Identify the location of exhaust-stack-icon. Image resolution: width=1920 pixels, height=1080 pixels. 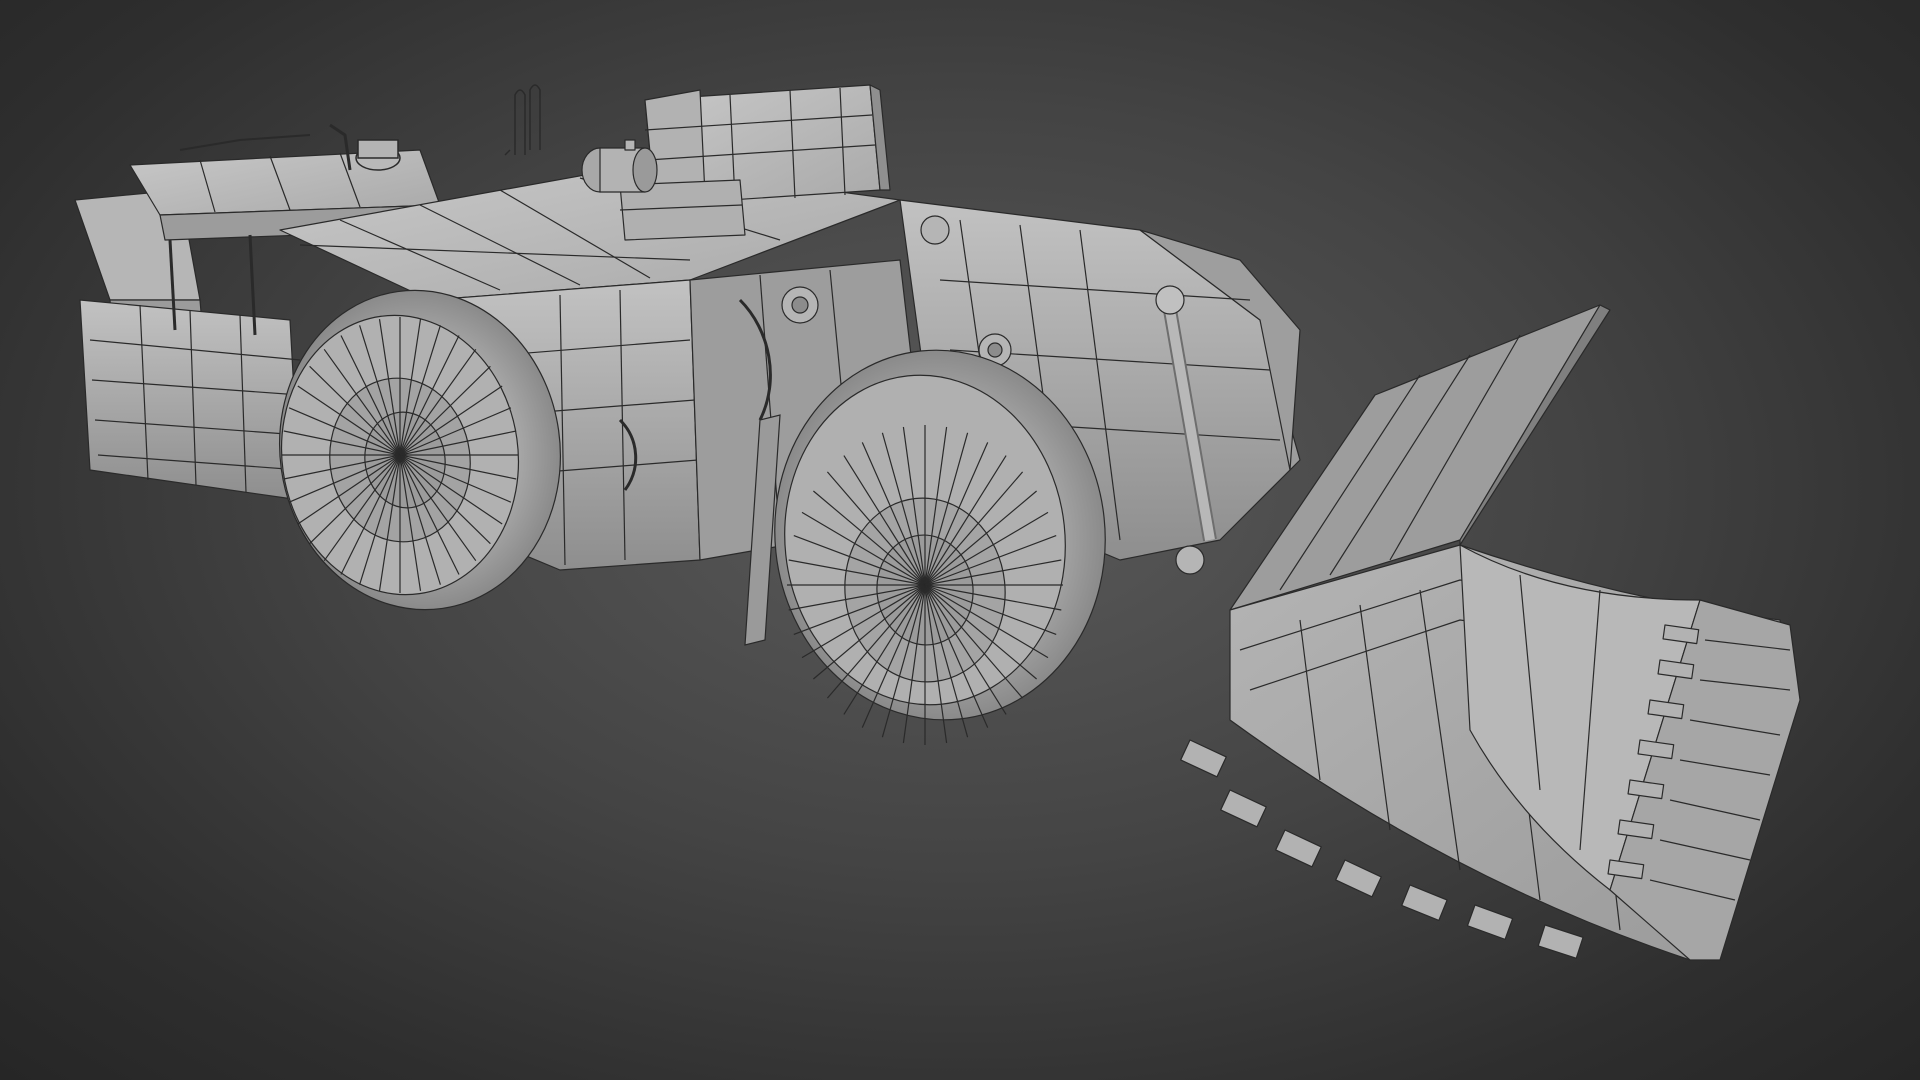
(448, 127).